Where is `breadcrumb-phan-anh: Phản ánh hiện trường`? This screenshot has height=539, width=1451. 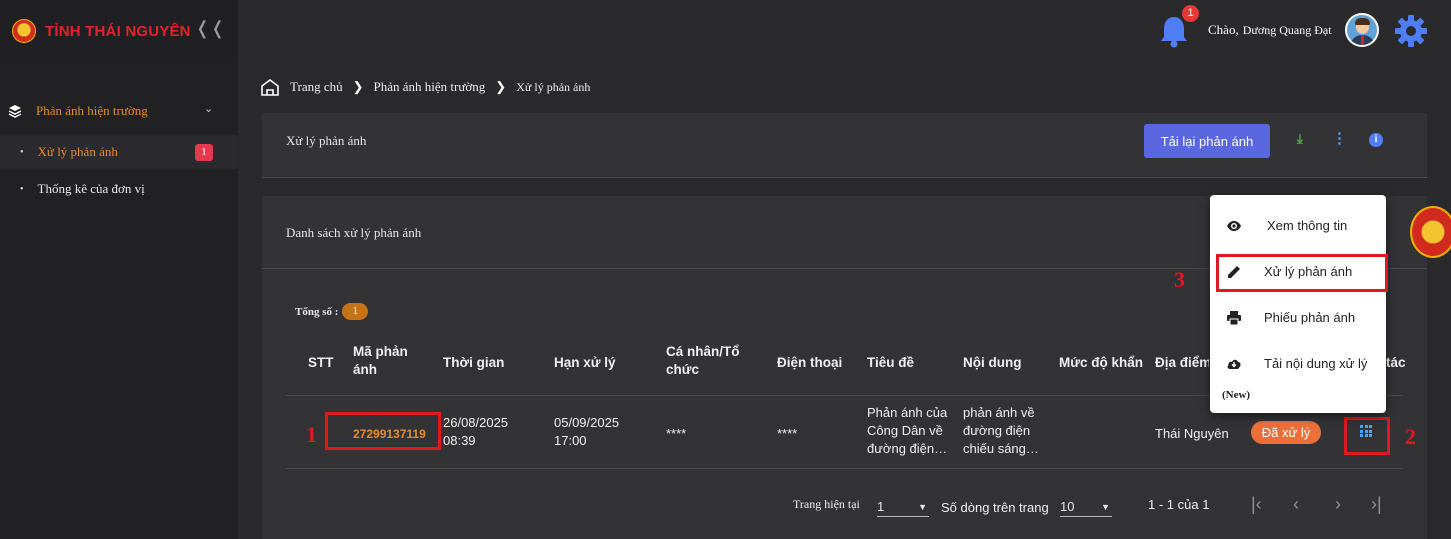
breadcrumb-phan-anh: Phản ánh hiện trường is located at coordinates (430, 87).